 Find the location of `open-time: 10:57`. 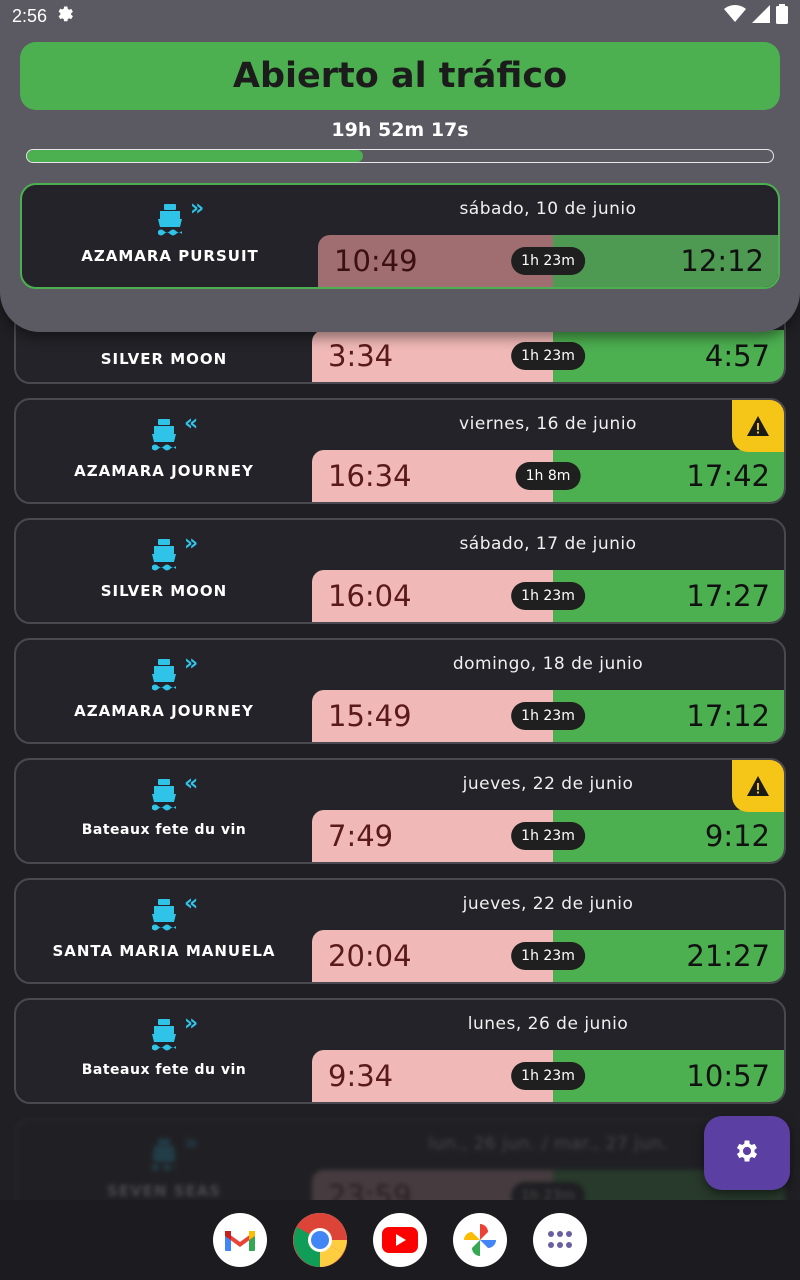

open-time: 10:57 is located at coordinates (668, 1076).